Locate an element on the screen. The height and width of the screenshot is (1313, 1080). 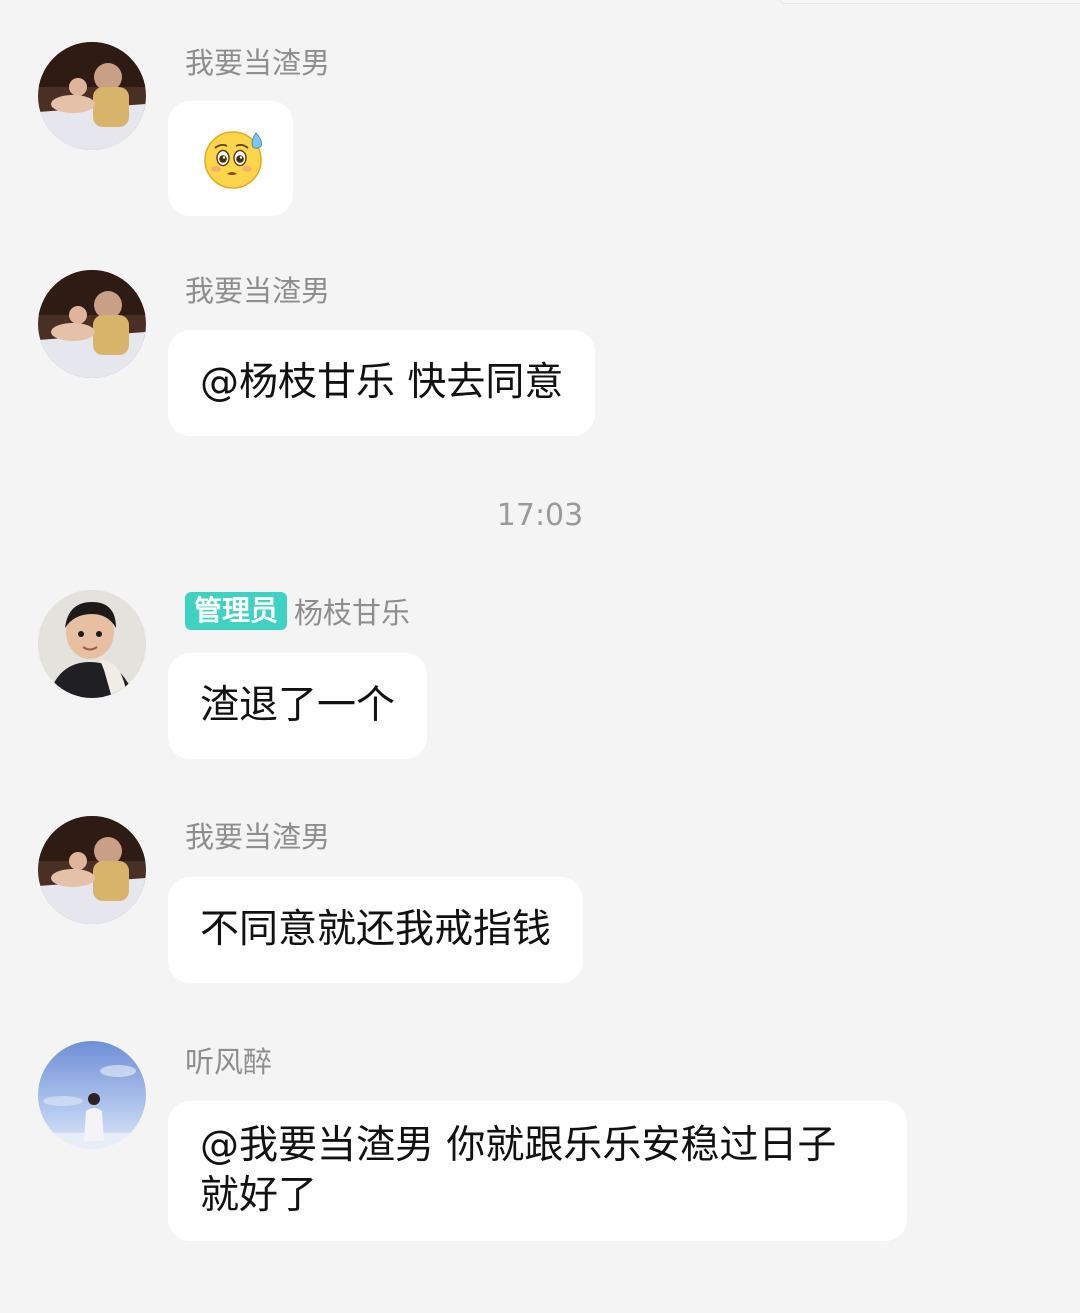
message-bubble: @我要当渣男 你就跟乐乐安稳过日子就好了 is located at coordinates (537, 1171).